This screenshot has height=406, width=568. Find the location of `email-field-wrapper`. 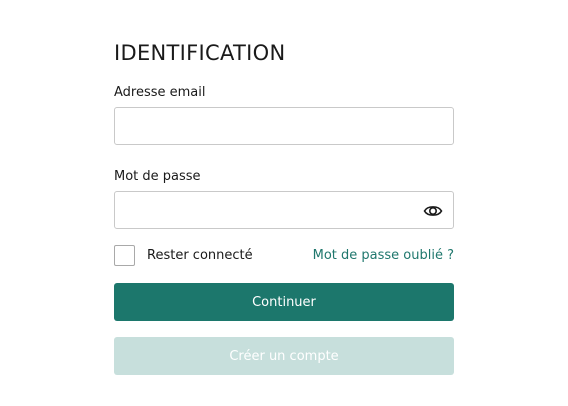

email-field-wrapper is located at coordinates (284, 126).